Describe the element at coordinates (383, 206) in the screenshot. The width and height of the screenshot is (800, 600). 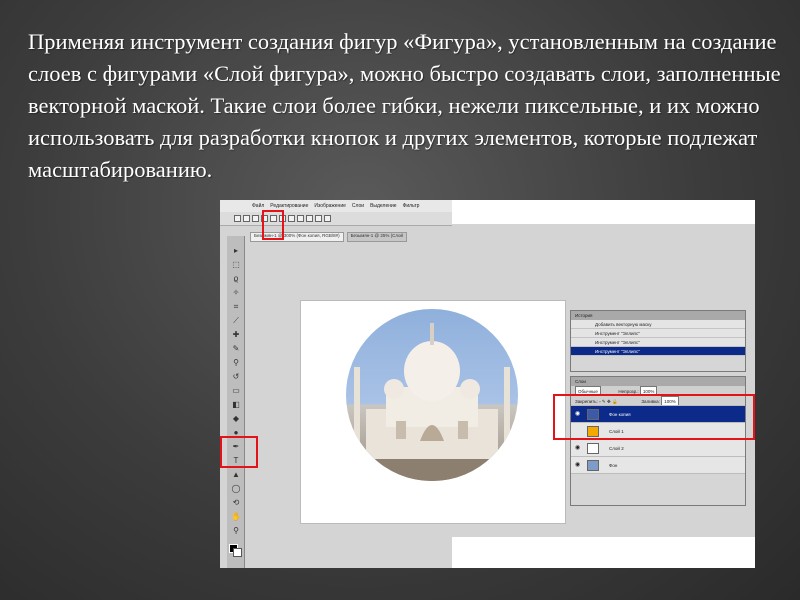
I see `menu-select: Выделение` at that location.